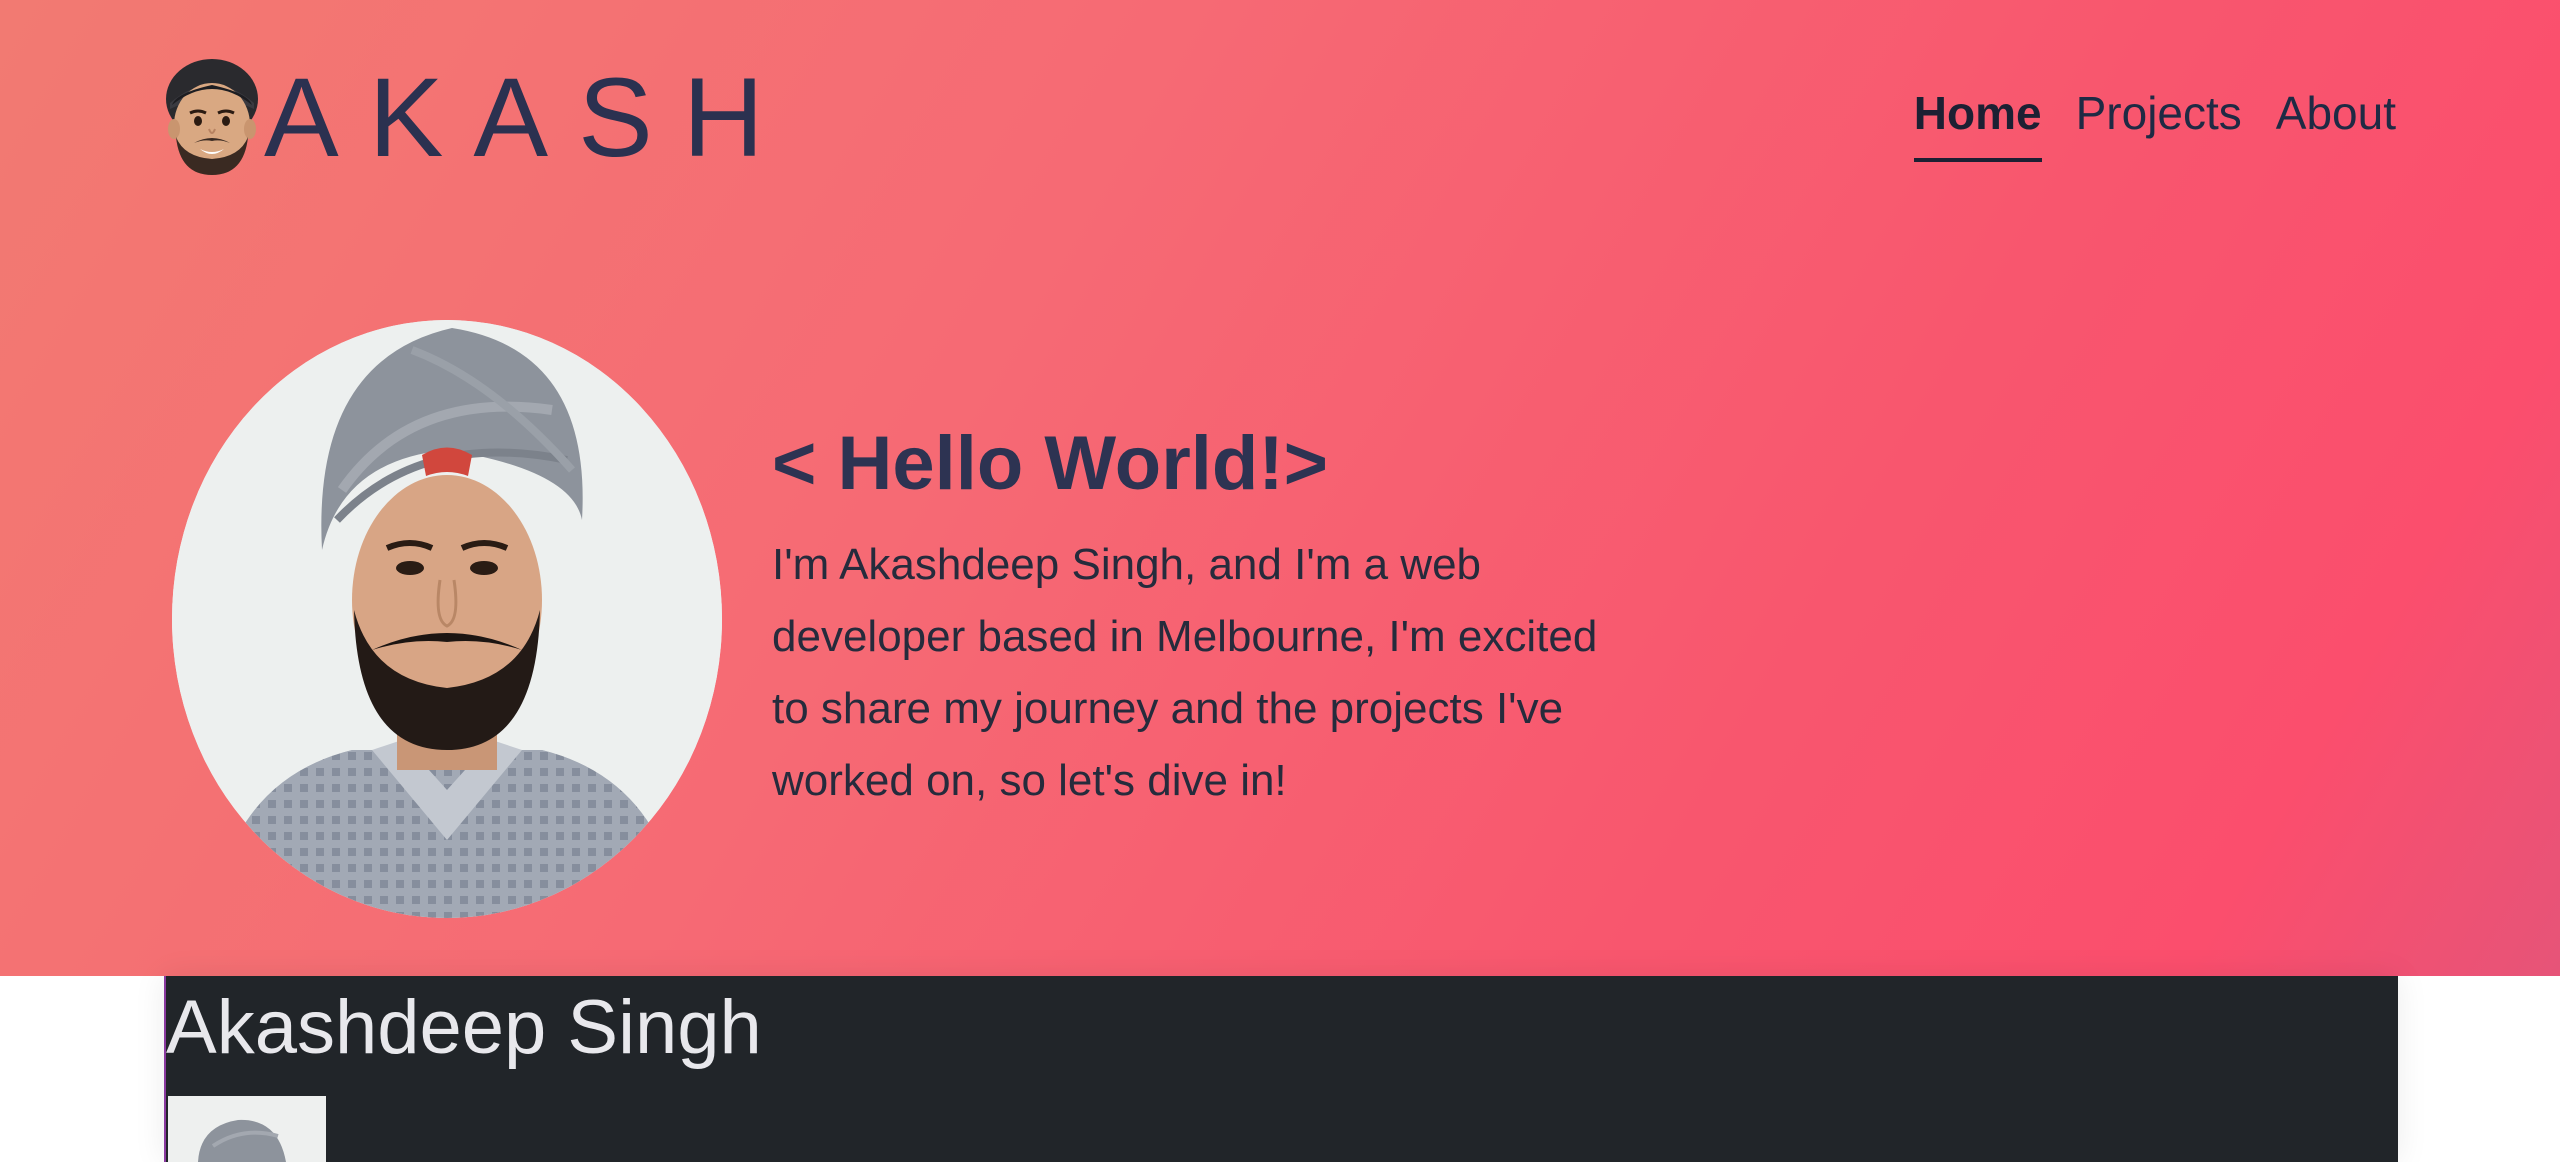 The image size is (2560, 1162). What do you see at coordinates (1029, 781) in the screenshot?
I see `hero-line: worked on, so let's dive in!` at bounding box center [1029, 781].